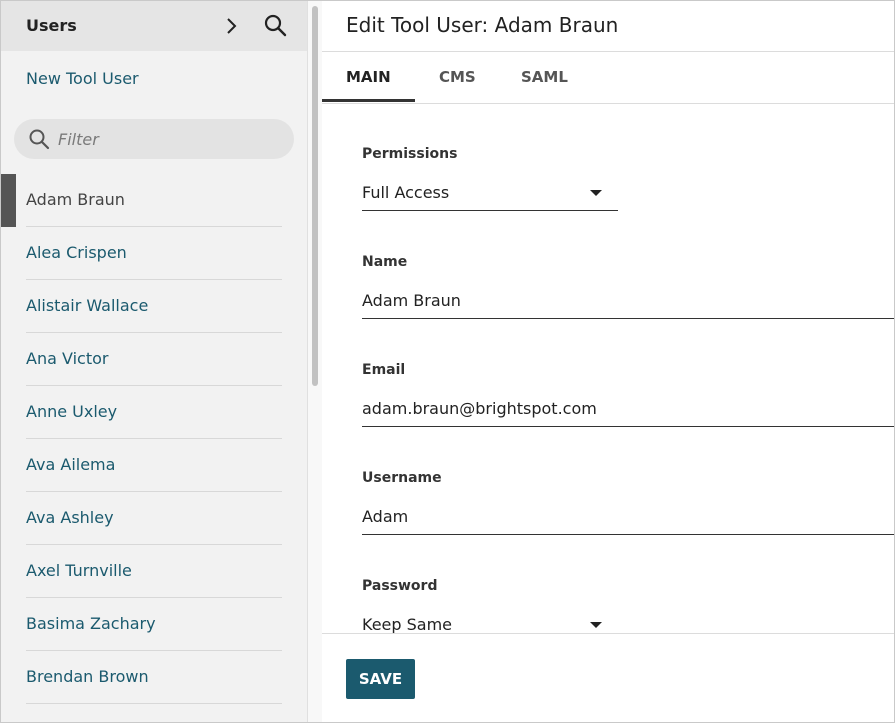  What do you see at coordinates (75, 199) in the screenshot?
I see `user-name: Adam Braun` at bounding box center [75, 199].